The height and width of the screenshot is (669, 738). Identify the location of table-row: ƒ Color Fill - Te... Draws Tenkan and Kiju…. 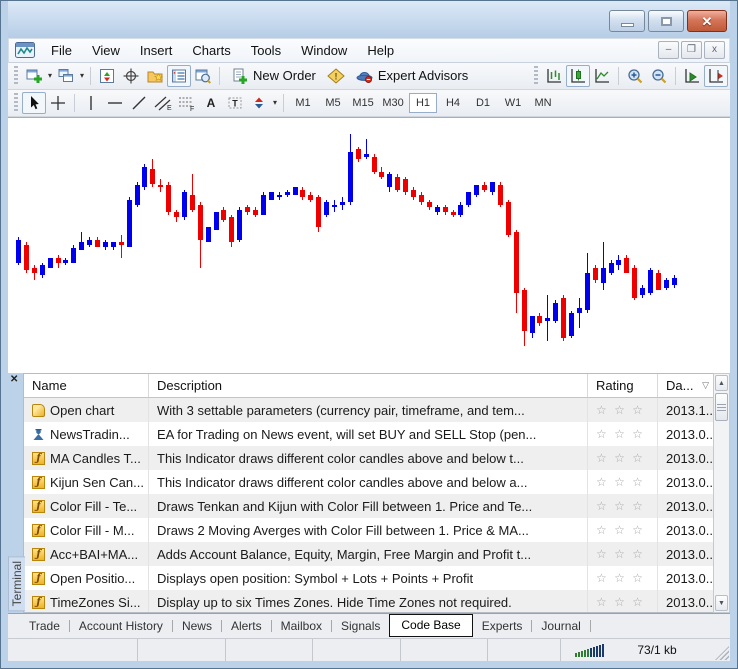
(368, 506).